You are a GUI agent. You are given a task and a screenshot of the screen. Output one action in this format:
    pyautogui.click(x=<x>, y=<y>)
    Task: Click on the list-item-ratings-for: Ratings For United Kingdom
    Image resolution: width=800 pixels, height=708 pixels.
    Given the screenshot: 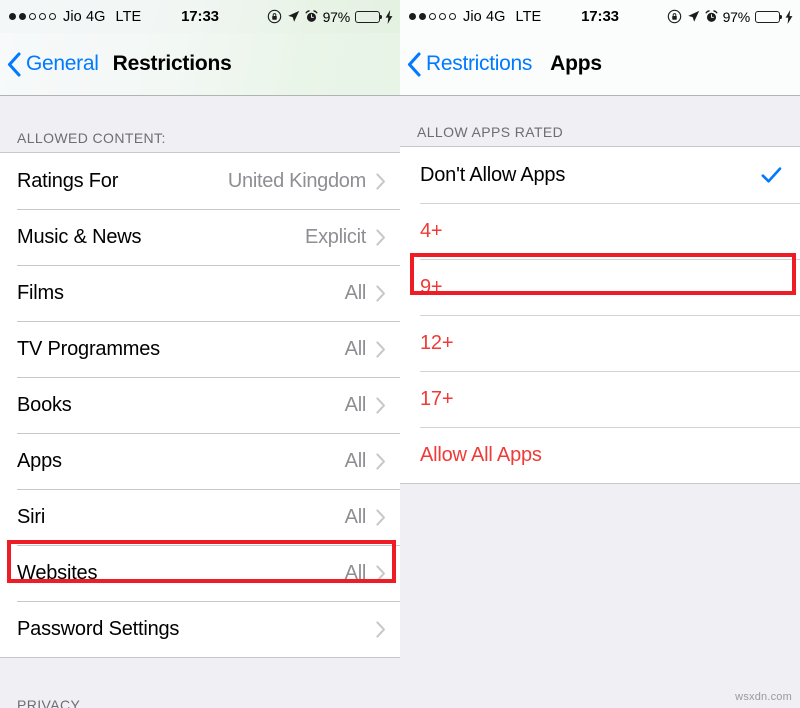 What is the action you would take?
    pyautogui.click(x=200, y=181)
    